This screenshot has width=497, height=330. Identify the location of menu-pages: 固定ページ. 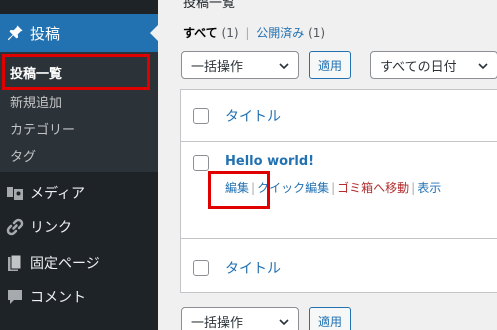
(79, 263).